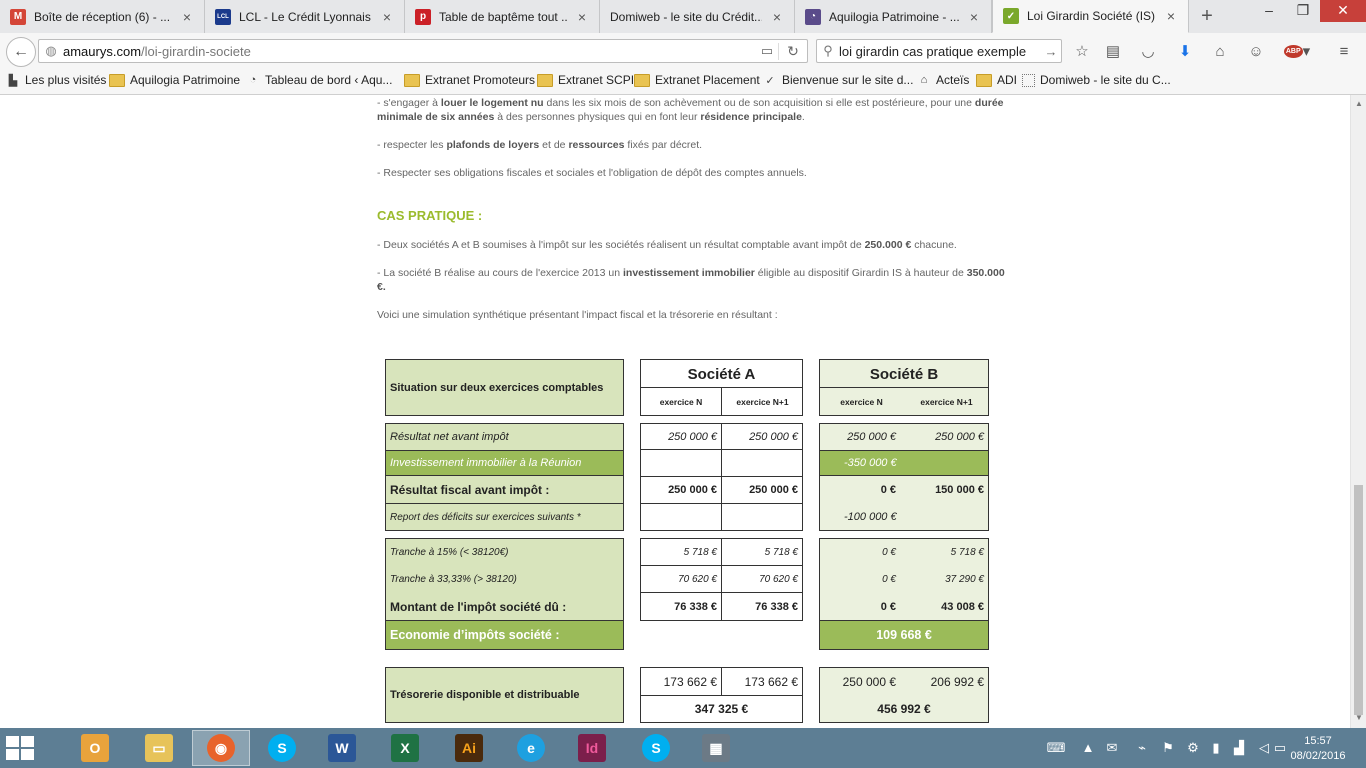  What do you see at coordinates (1007, 80) in the screenshot?
I see `bookmark-label: ADI` at bounding box center [1007, 80].